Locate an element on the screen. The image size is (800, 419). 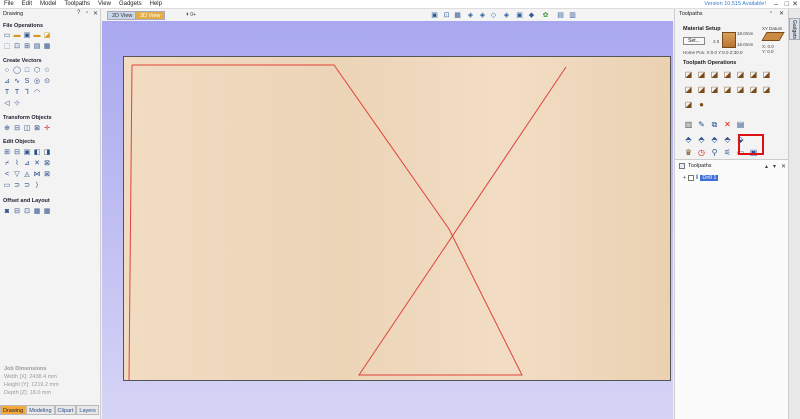
view-right-icon: ▣ is located at coordinates (519, 14).